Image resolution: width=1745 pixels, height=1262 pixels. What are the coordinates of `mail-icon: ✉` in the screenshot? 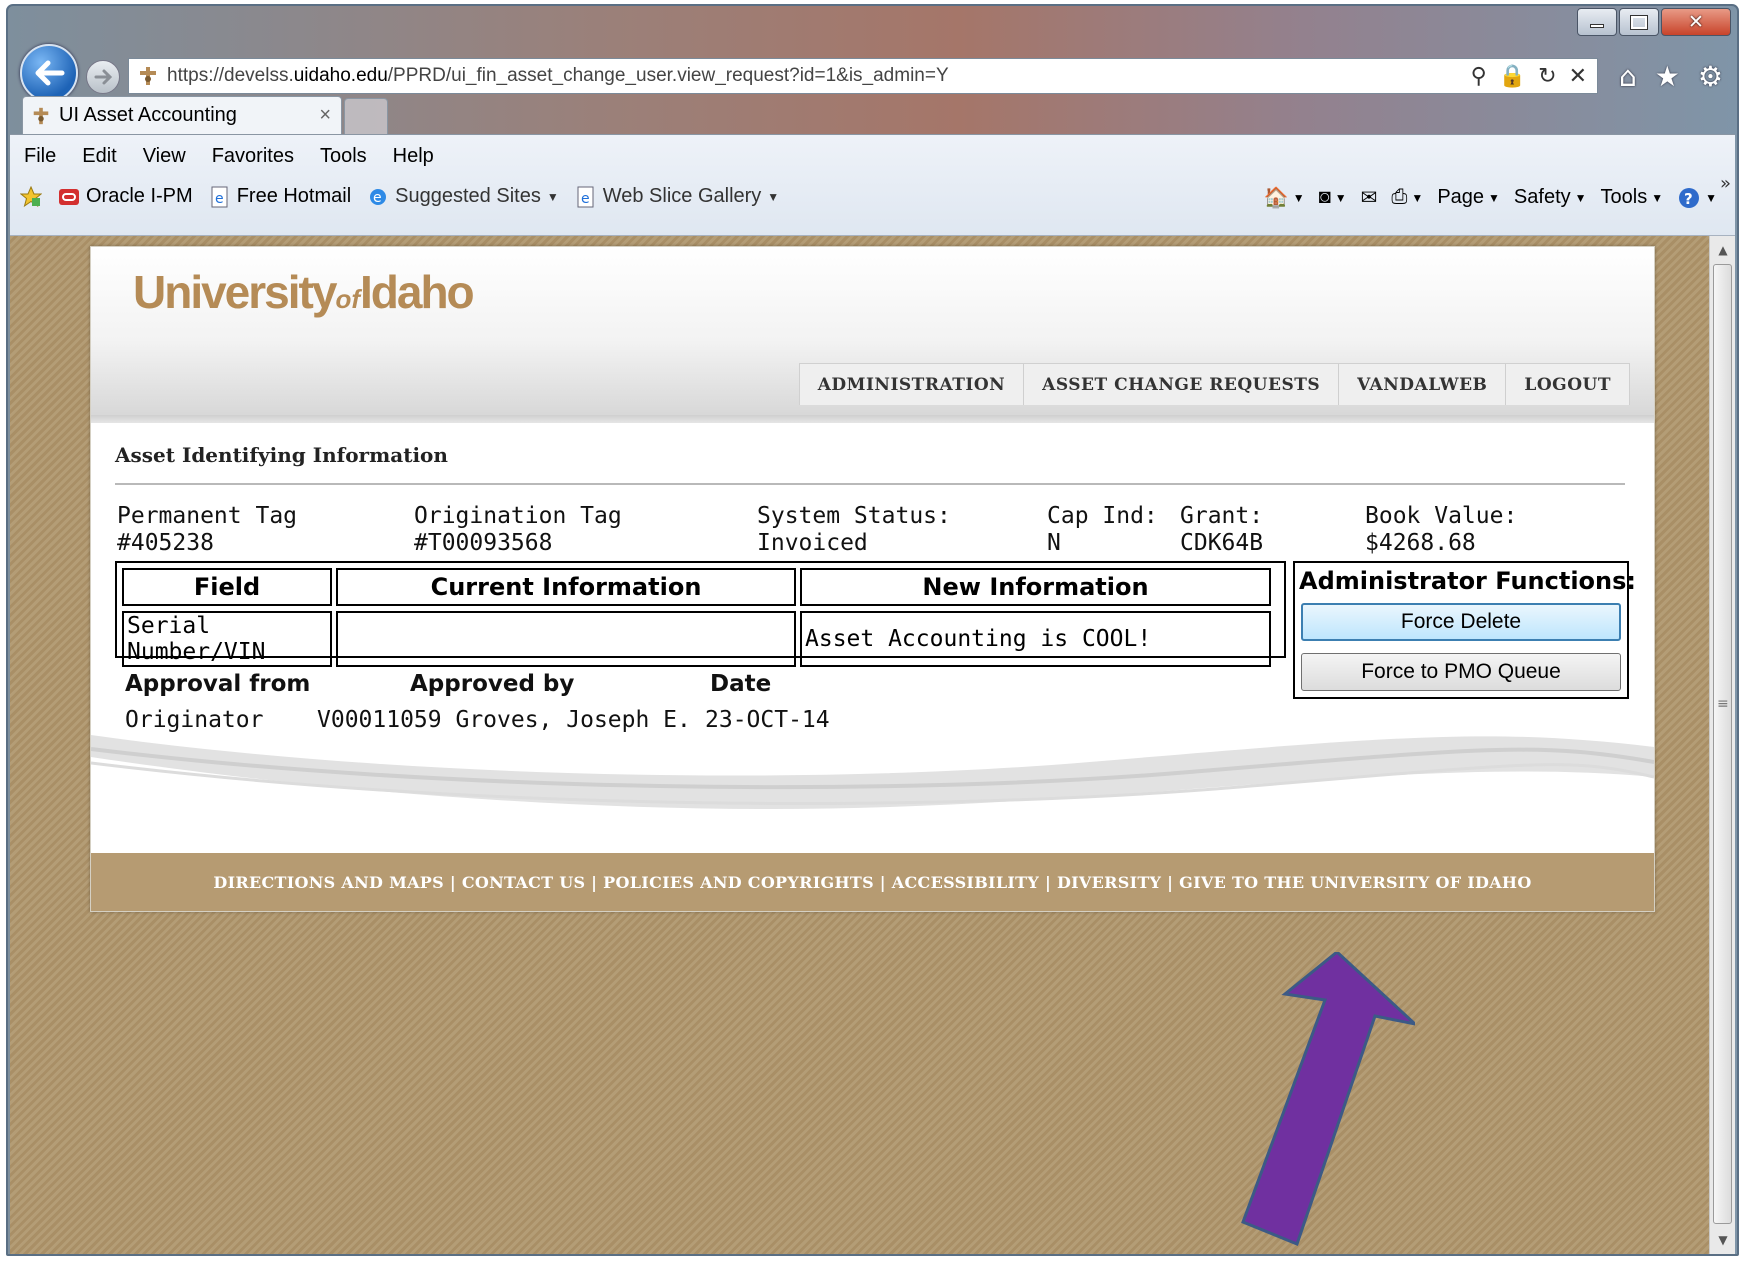 It's located at (1369, 198).